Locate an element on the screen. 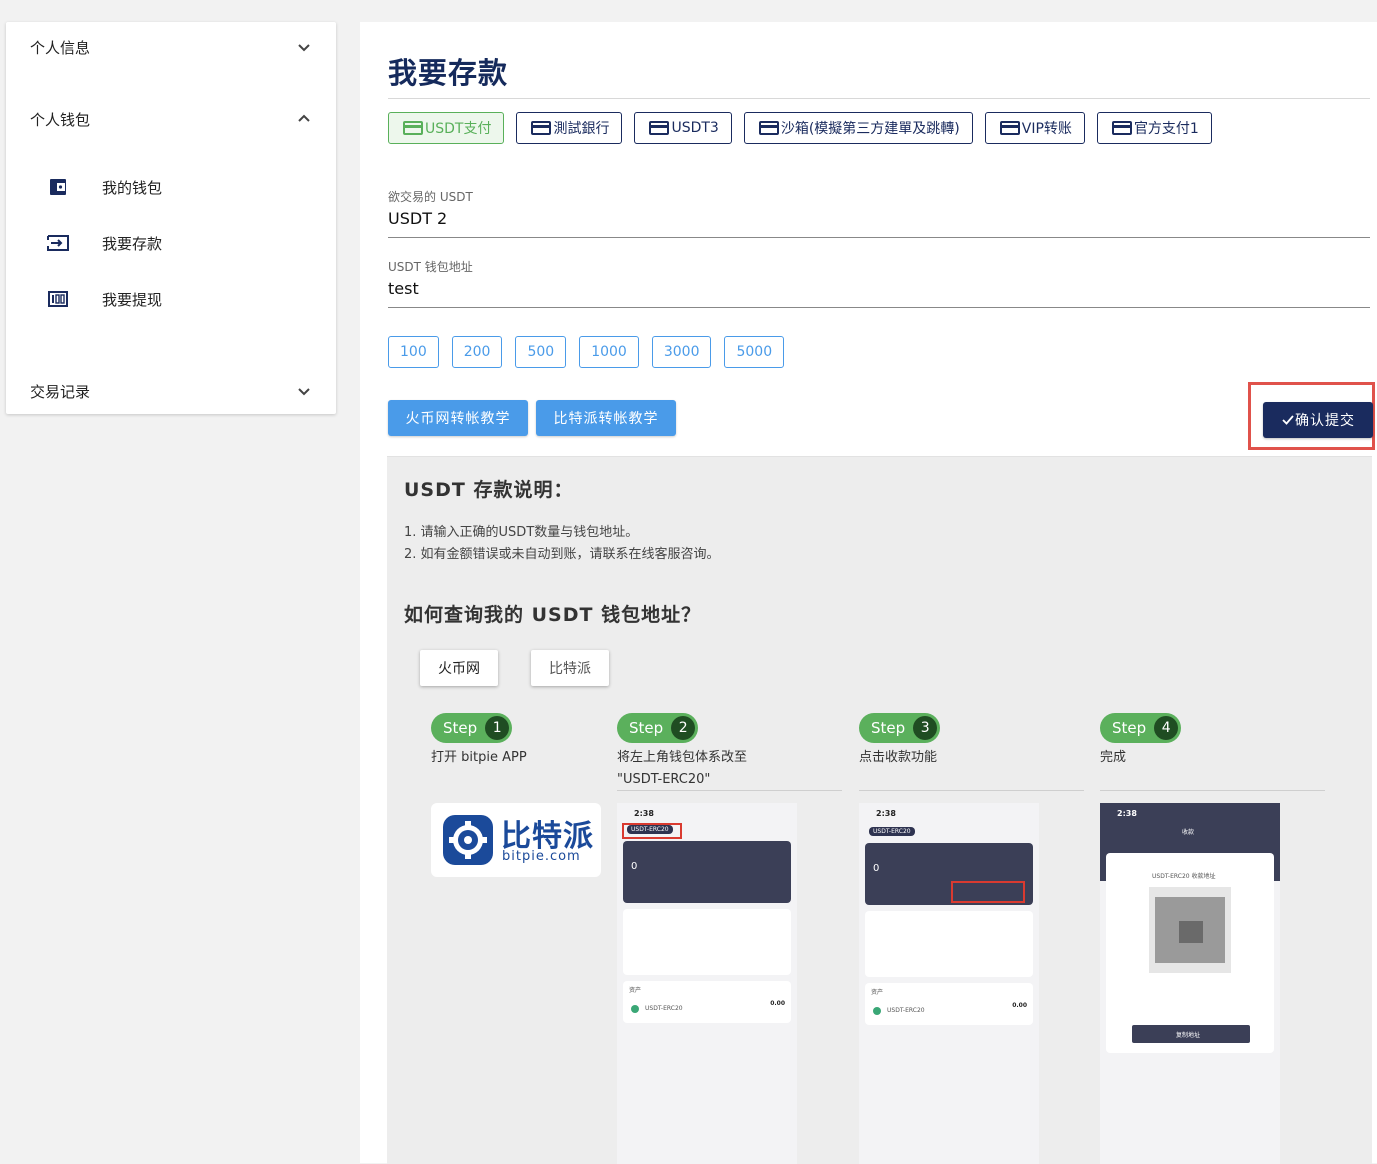 This screenshot has height=1164, width=1377. tab-label: 測試銀行 is located at coordinates (581, 129).